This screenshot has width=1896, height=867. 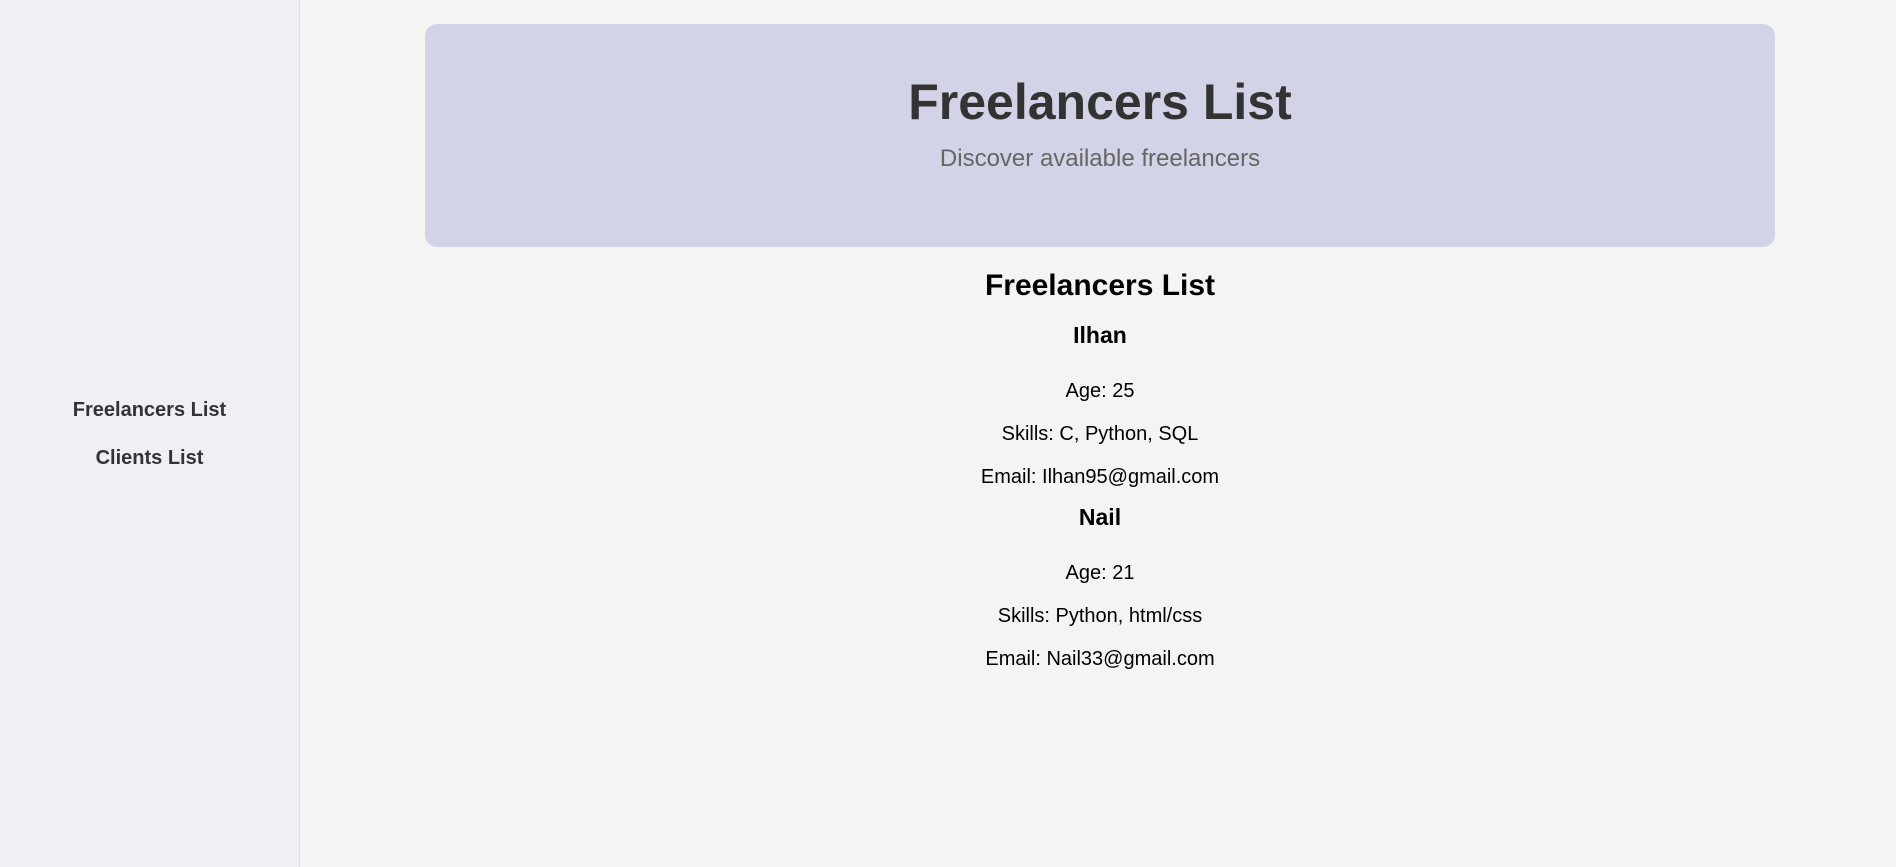 I want to click on freelancer-name: Ilhan, so click(x=1100, y=335).